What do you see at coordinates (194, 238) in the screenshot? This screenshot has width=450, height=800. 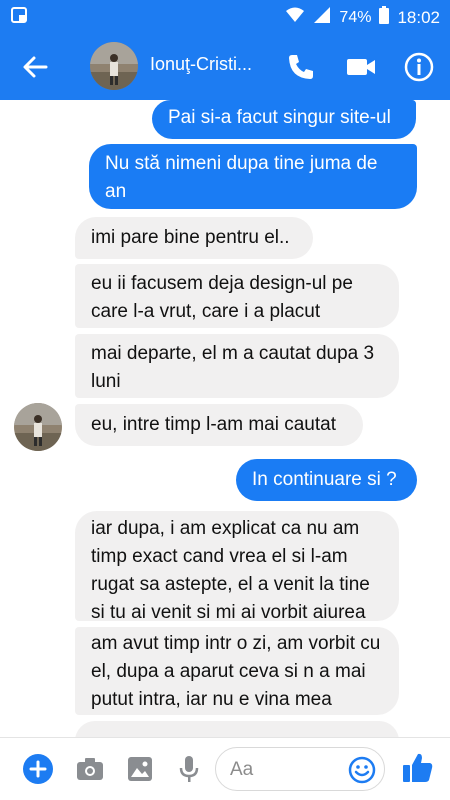 I see `message-bubble-incoming: imi pare bine pentru el..` at bounding box center [194, 238].